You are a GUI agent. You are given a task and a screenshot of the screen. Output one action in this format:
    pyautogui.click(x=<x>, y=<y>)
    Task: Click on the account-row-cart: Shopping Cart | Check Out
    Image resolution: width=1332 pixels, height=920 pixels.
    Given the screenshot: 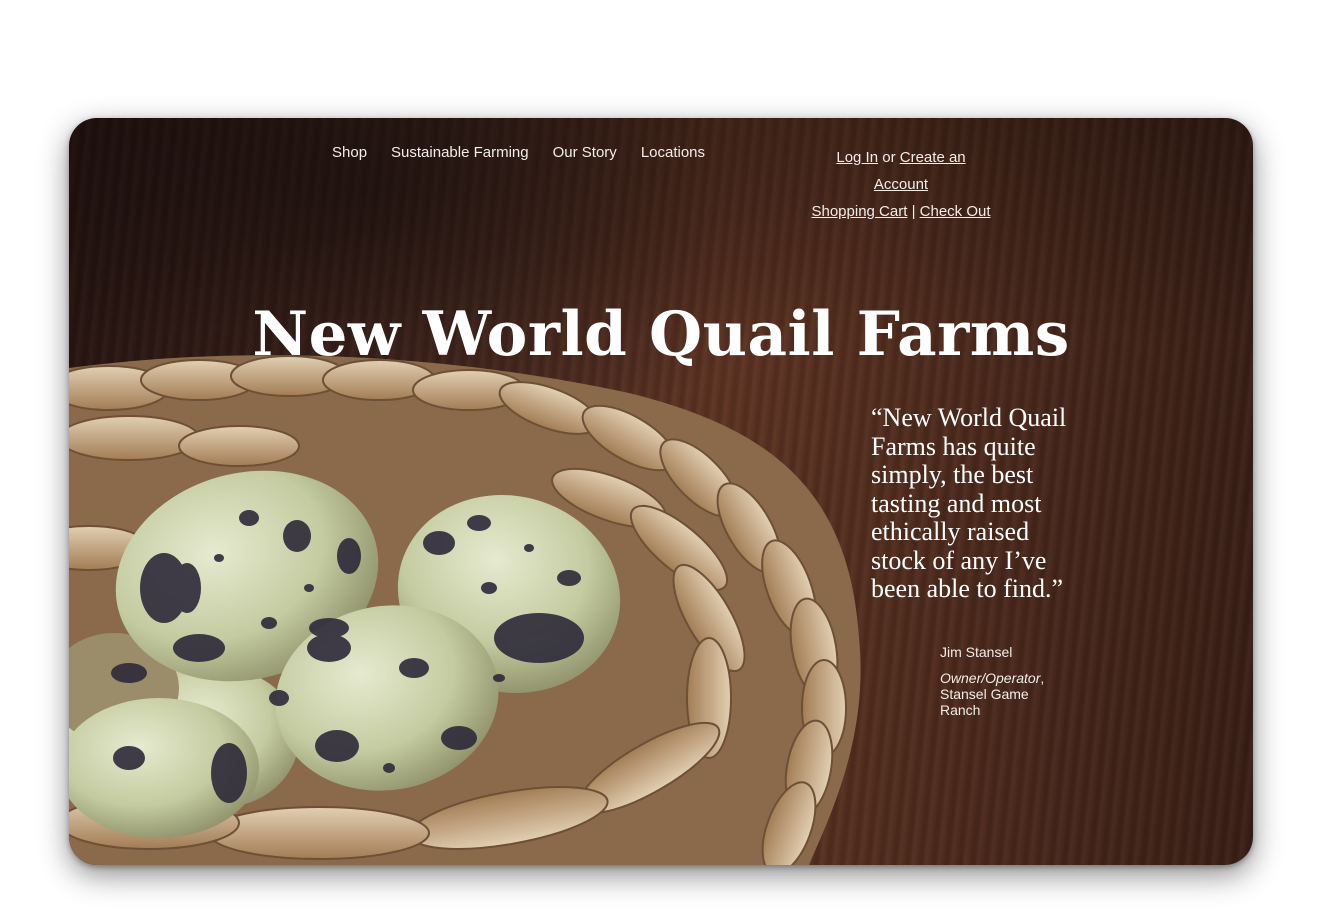 What is the action you would take?
    pyautogui.click(x=901, y=211)
    